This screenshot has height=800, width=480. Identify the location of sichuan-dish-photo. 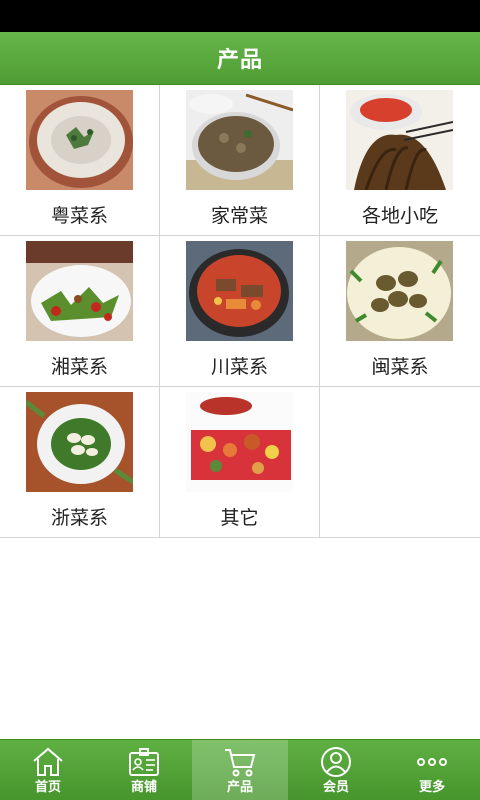
(239, 291).